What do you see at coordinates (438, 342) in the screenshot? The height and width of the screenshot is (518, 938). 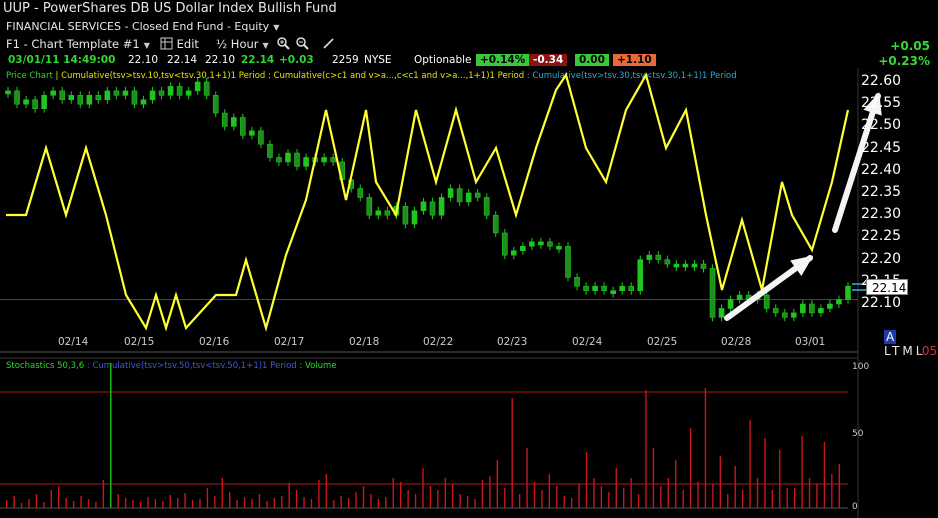 I see `date-tick: 02/22` at bounding box center [438, 342].